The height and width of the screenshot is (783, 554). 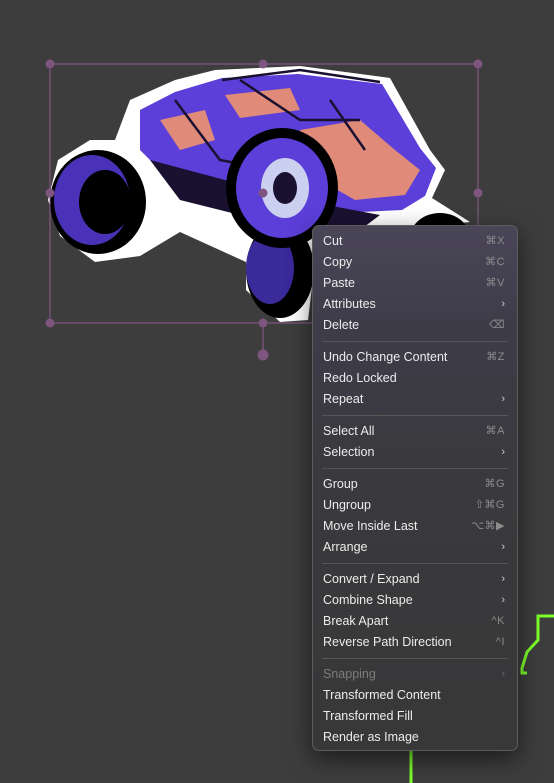 What do you see at coordinates (263, 64) in the screenshot?
I see `resize-handle-top-center` at bounding box center [263, 64].